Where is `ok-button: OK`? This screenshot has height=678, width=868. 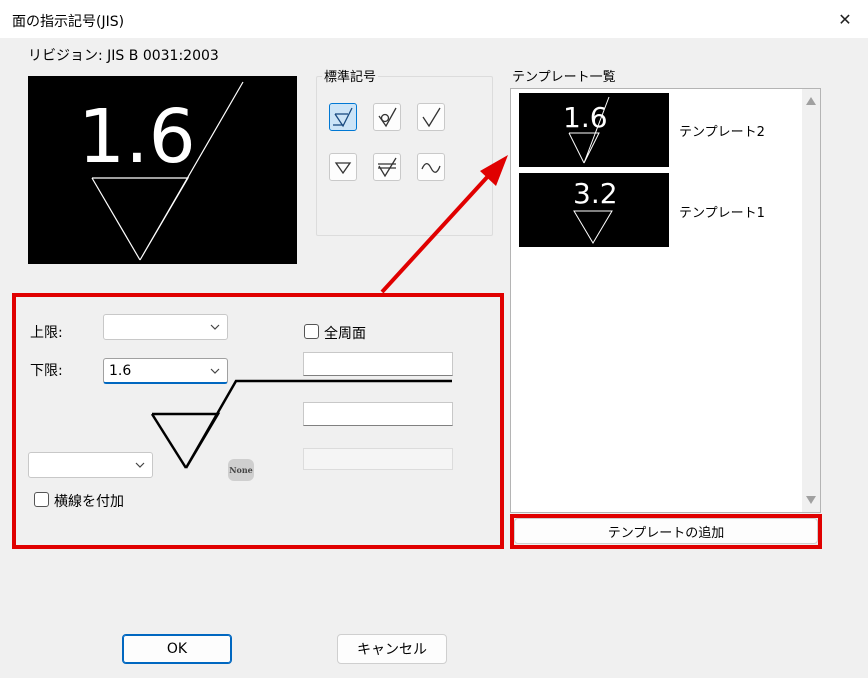 ok-button: OK is located at coordinates (177, 649).